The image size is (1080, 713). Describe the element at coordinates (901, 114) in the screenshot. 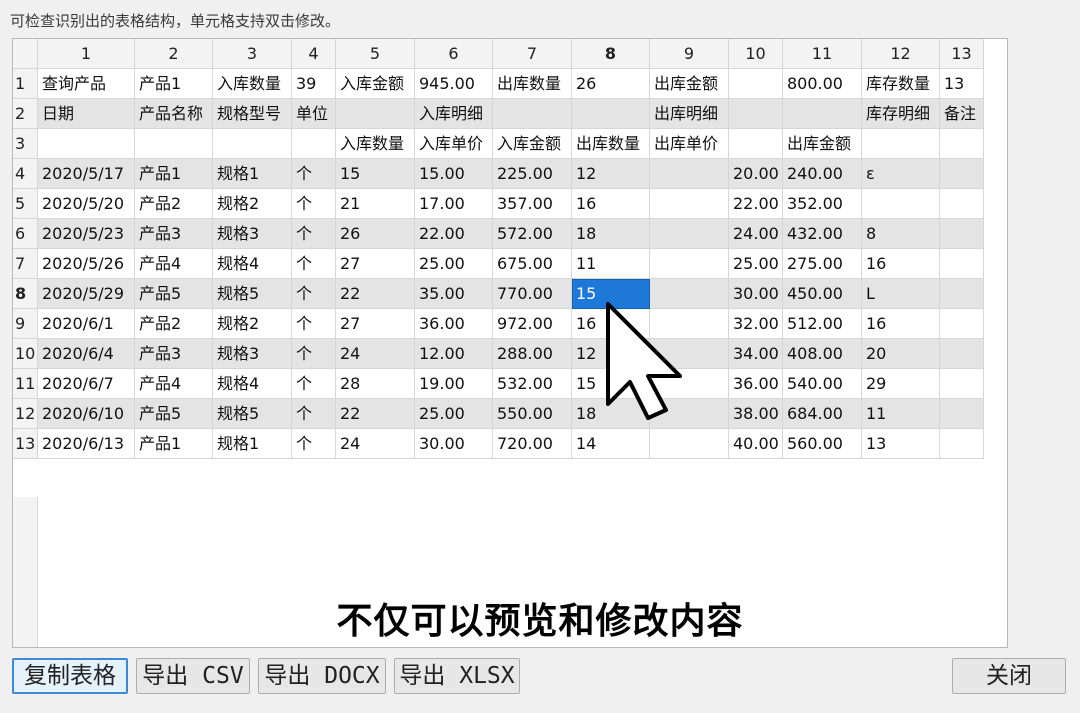

I see `table-cell: 库存明细` at that location.